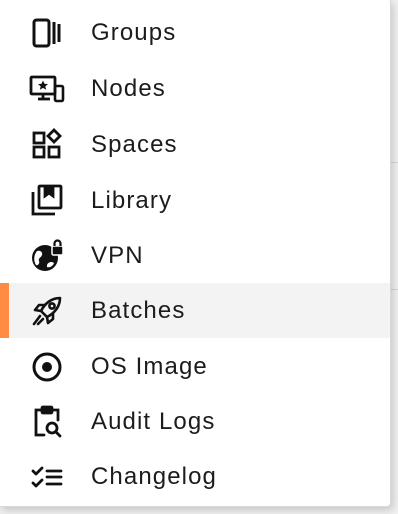  Describe the element at coordinates (47, 89) in the screenshot. I see `nodes-icon` at that location.